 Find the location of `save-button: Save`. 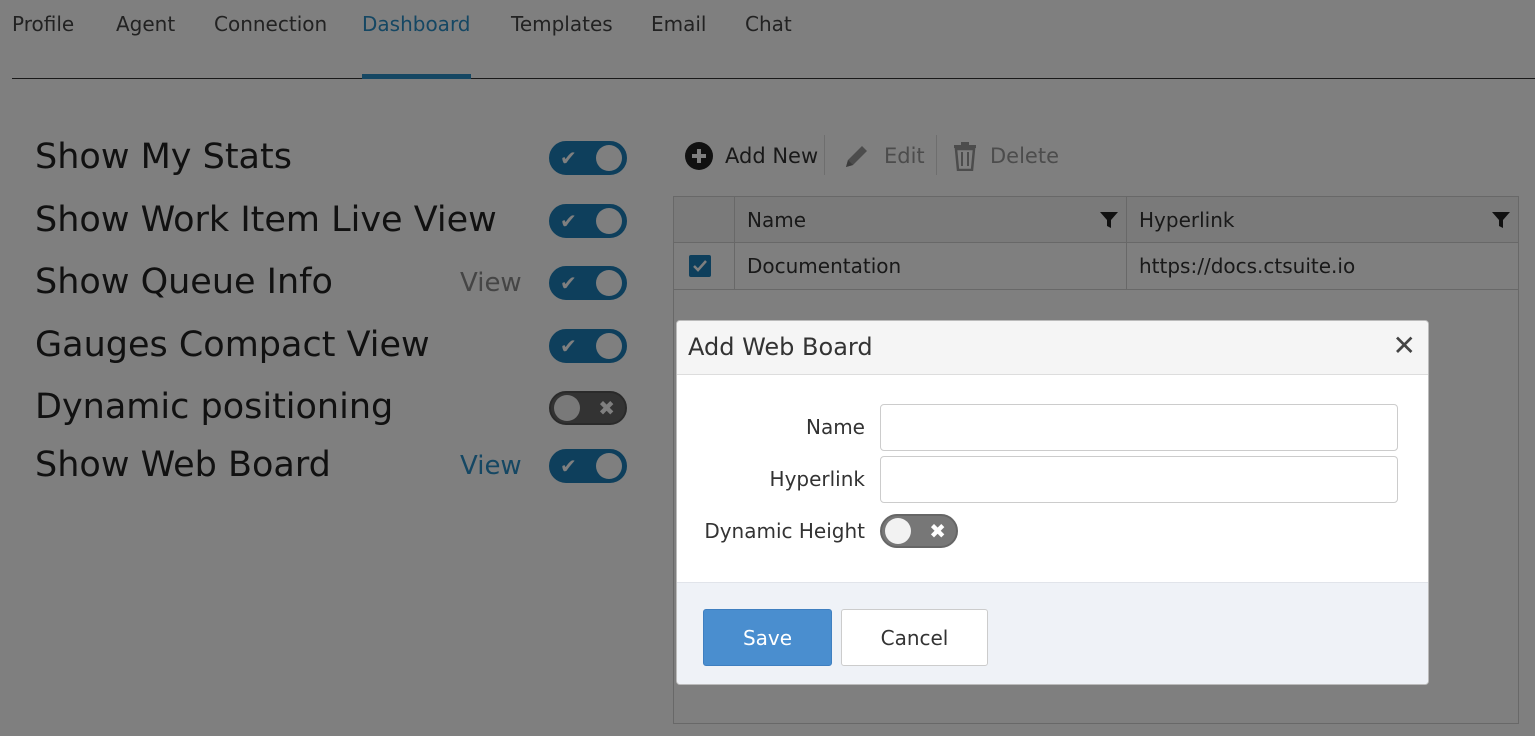

save-button: Save is located at coordinates (767, 637).